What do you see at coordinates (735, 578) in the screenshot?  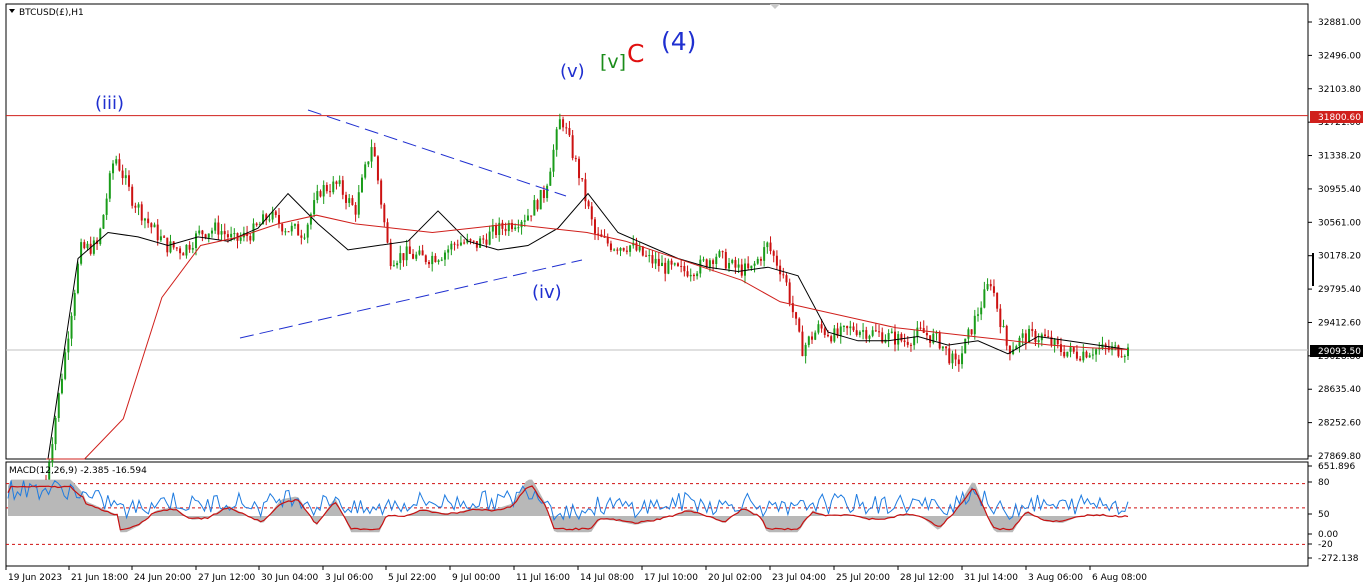 I see `time-tick-label: 20 Jul 02:00` at bounding box center [735, 578].